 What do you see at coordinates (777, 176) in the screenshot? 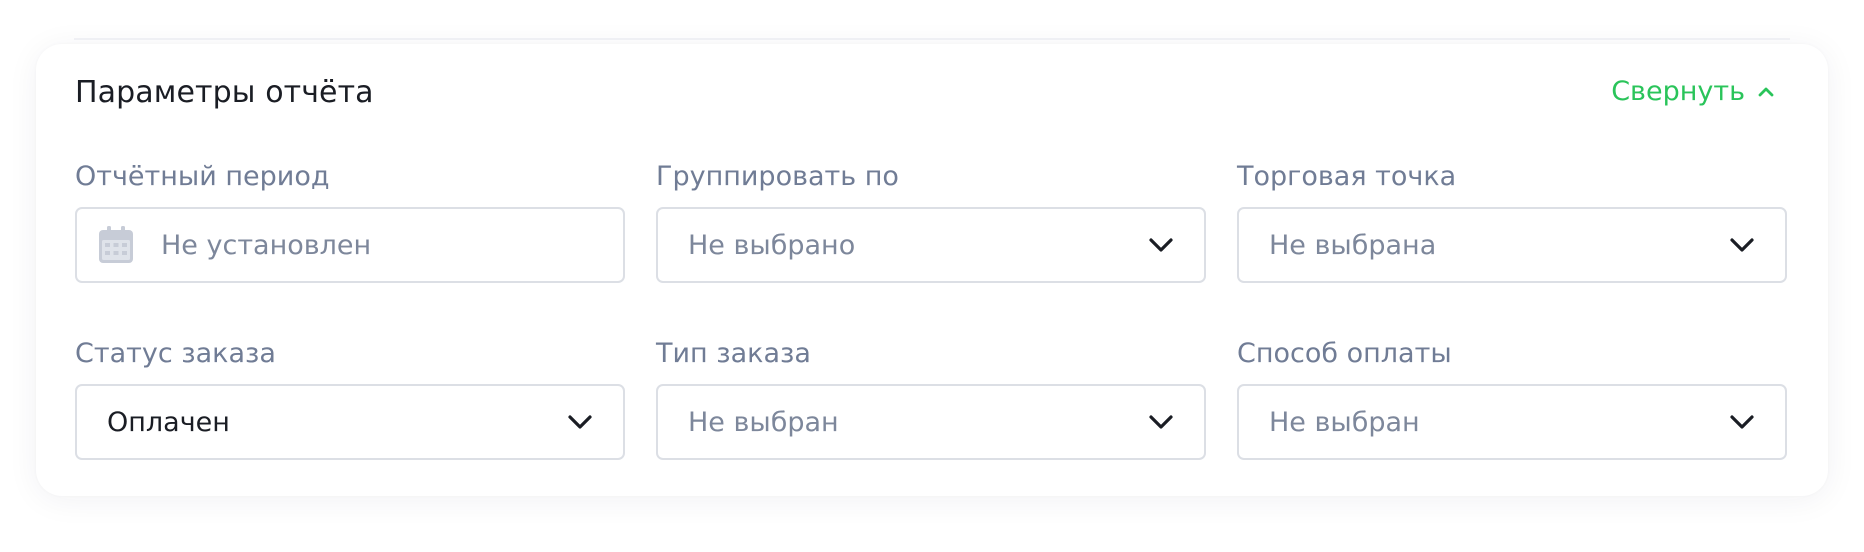
I see `field-label: Группировать по` at bounding box center [777, 176].